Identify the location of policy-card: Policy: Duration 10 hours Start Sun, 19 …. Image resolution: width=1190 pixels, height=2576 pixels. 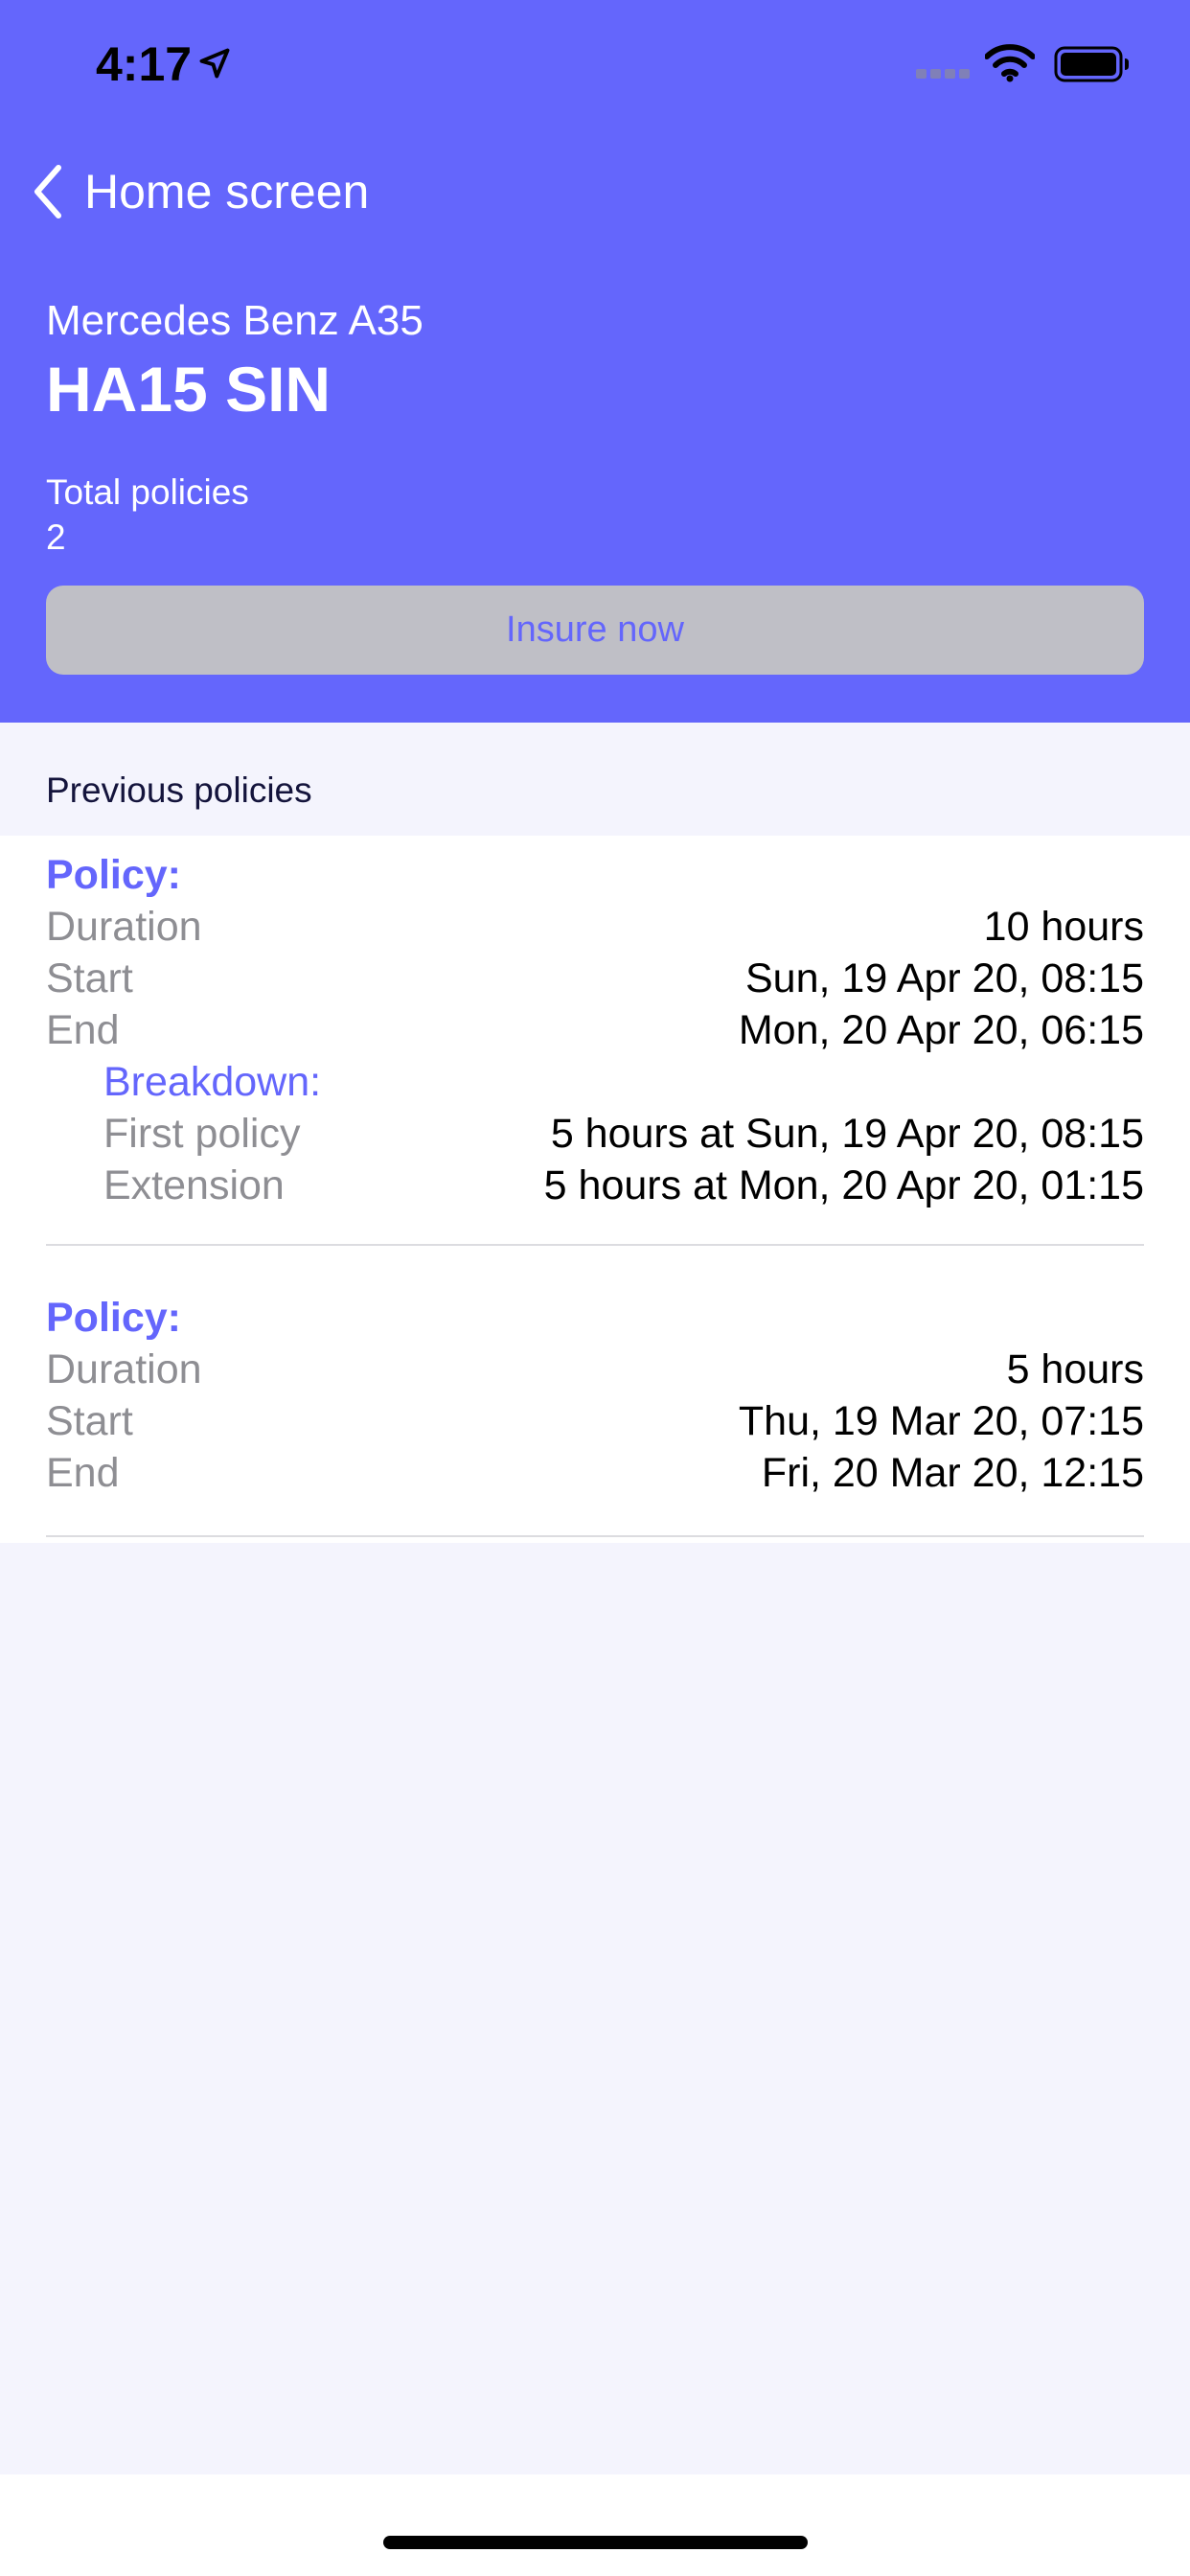
(595, 1041).